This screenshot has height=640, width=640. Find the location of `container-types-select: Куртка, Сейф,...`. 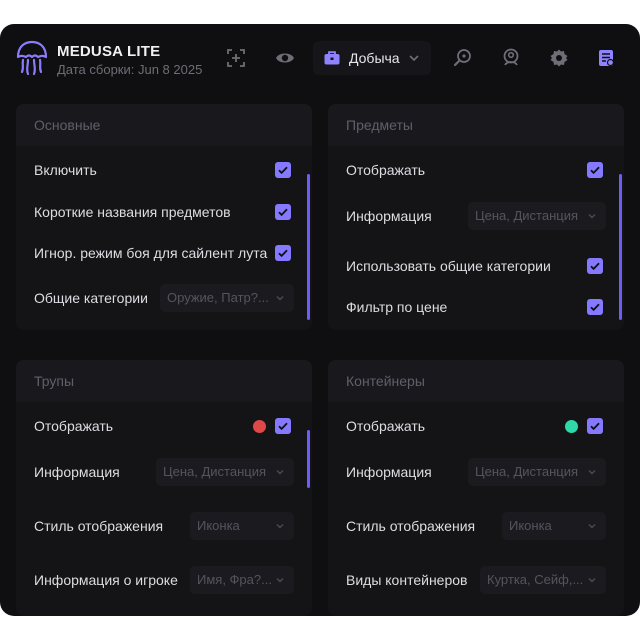

container-types-select: Куртка, Сейф,... is located at coordinates (543, 580).